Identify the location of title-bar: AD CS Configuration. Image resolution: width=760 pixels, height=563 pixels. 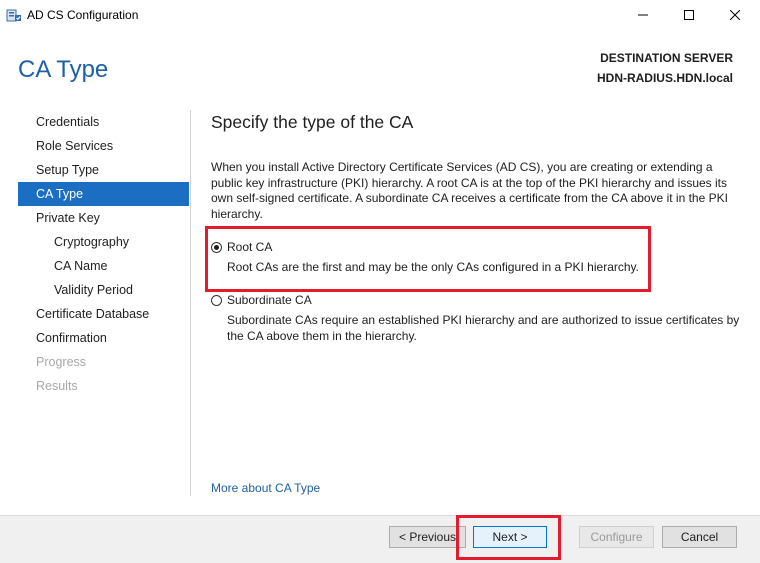
(380, 15).